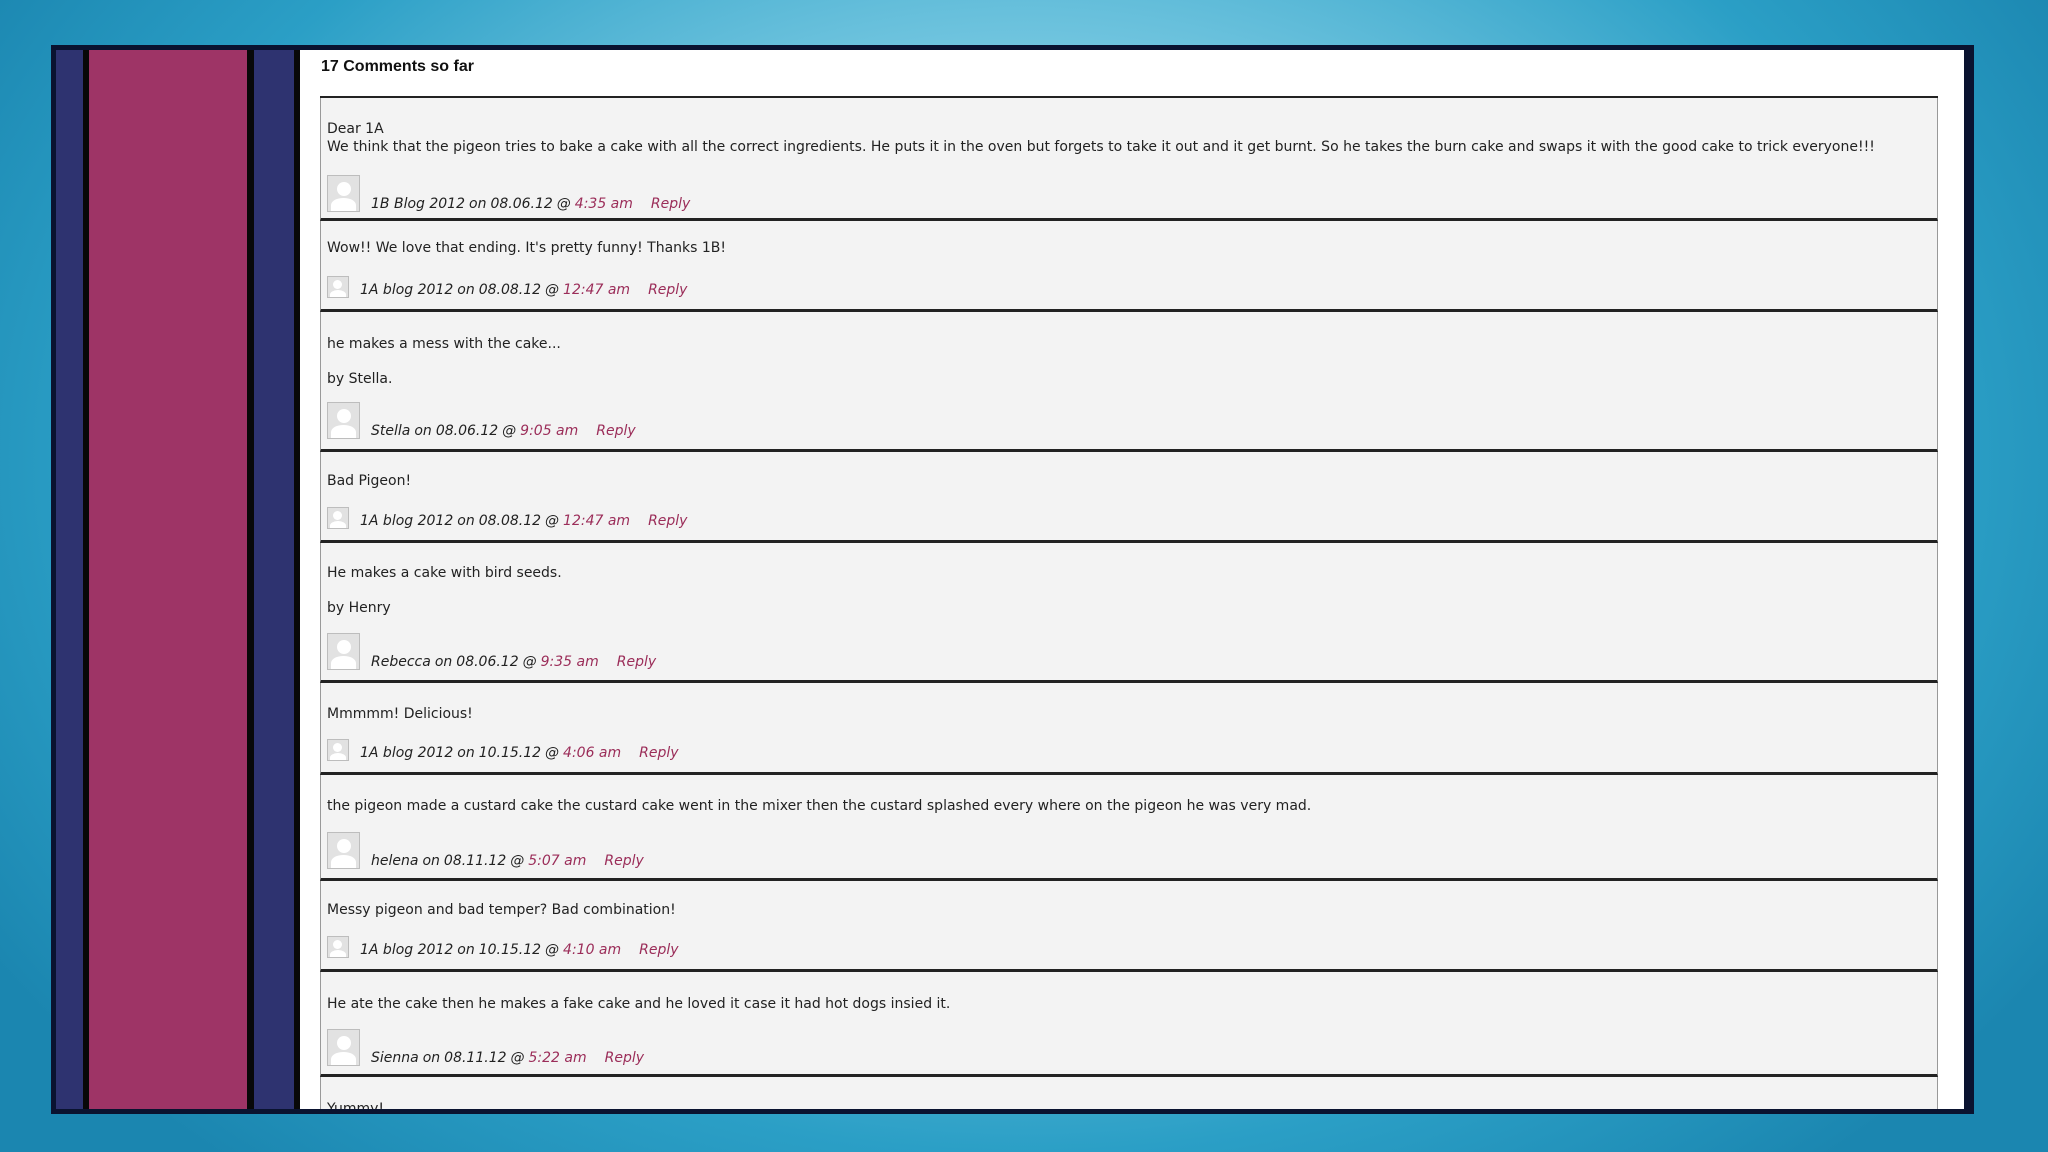 Image resolution: width=2048 pixels, height=1152 pixels. Describe the element at coordinates (355, 1105) in the screenshot. I see `comment-text: Yummy!` at that location.